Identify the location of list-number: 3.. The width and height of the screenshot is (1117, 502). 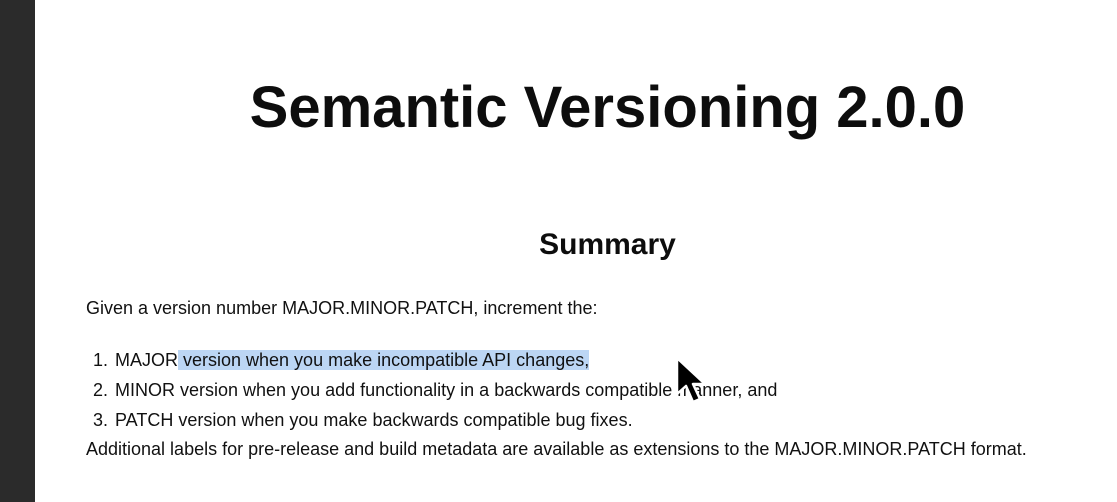
(101, 420).